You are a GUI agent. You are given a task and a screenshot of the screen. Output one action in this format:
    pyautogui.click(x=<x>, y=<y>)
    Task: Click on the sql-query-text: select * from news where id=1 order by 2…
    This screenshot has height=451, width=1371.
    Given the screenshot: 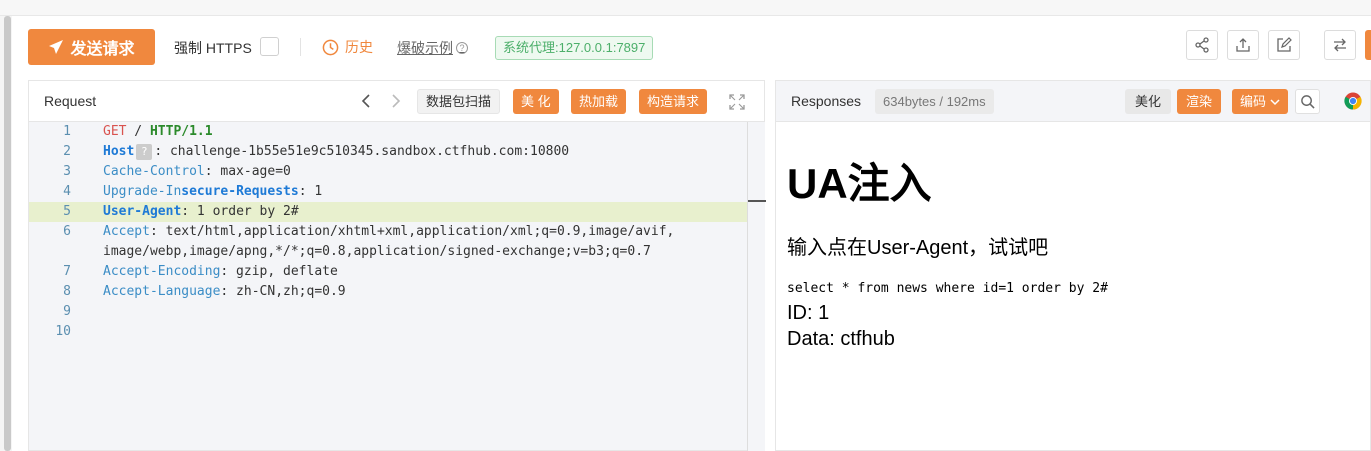 What is the action you would take?
    pyautogui.click(x=947, y=288)
    